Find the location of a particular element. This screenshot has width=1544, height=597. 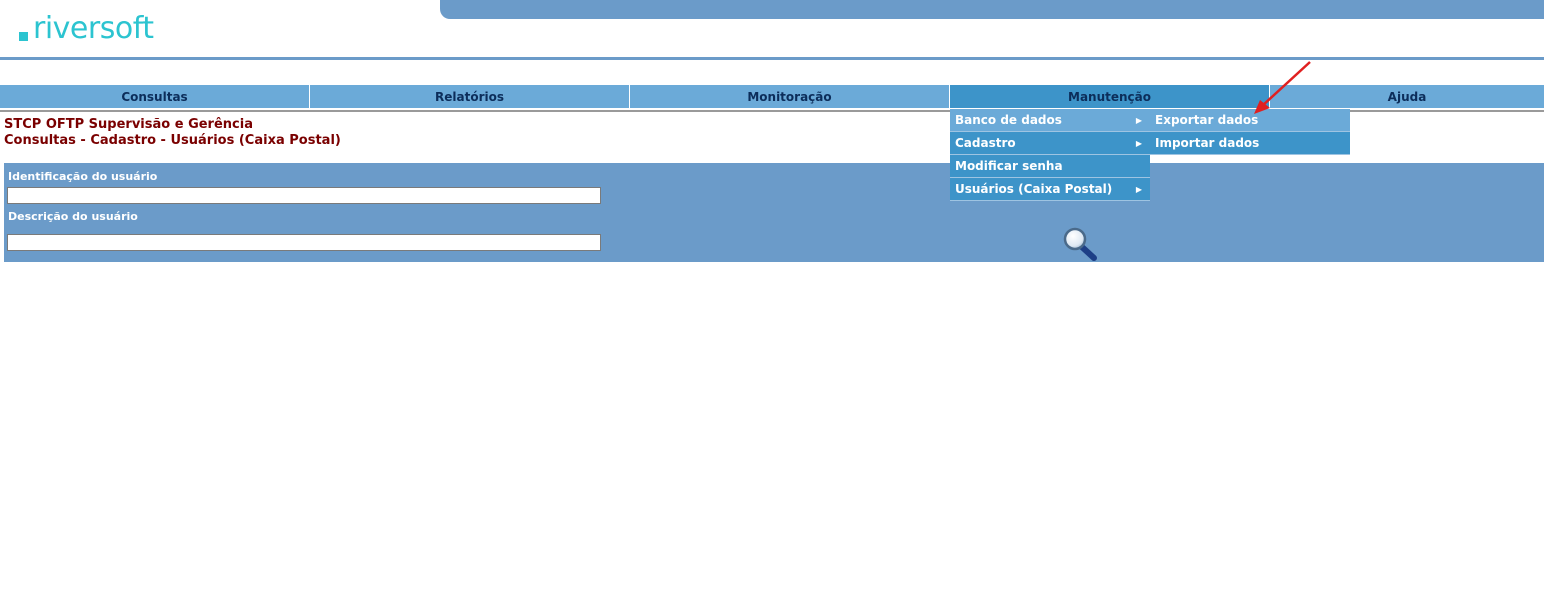

user-desc-label: Descrição do usuário is located at coordinates (73, 216).